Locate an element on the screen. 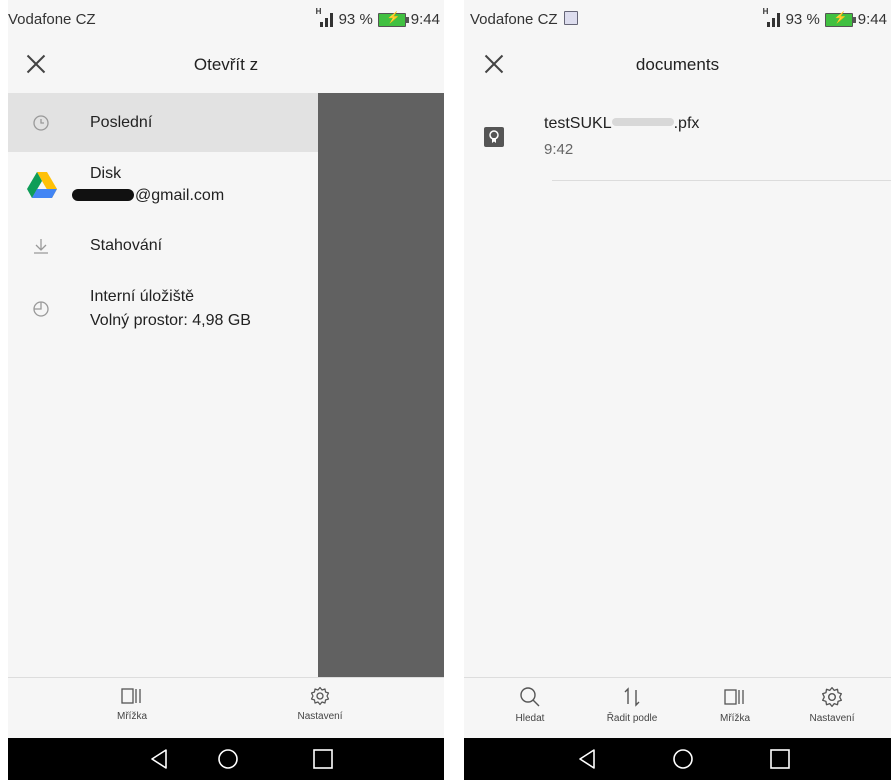 The width and height of the screenshot is (891, 780). download-icon is located at coordinates (41, 246).